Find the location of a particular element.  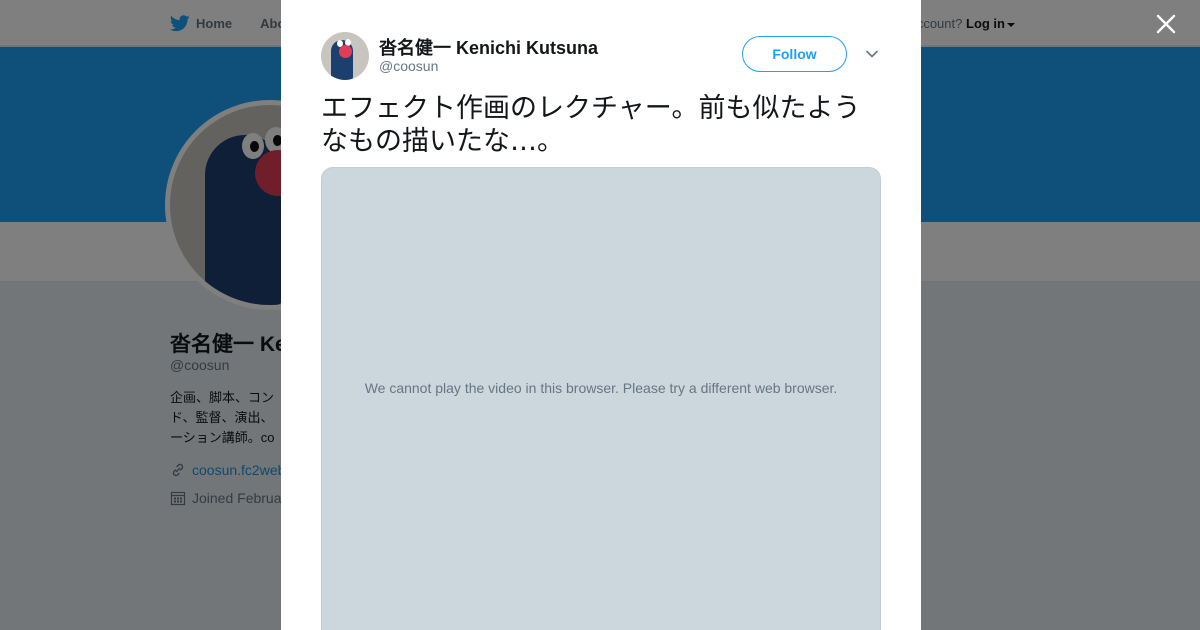

tweet-author-avatar is located at coordinates (345, 56).